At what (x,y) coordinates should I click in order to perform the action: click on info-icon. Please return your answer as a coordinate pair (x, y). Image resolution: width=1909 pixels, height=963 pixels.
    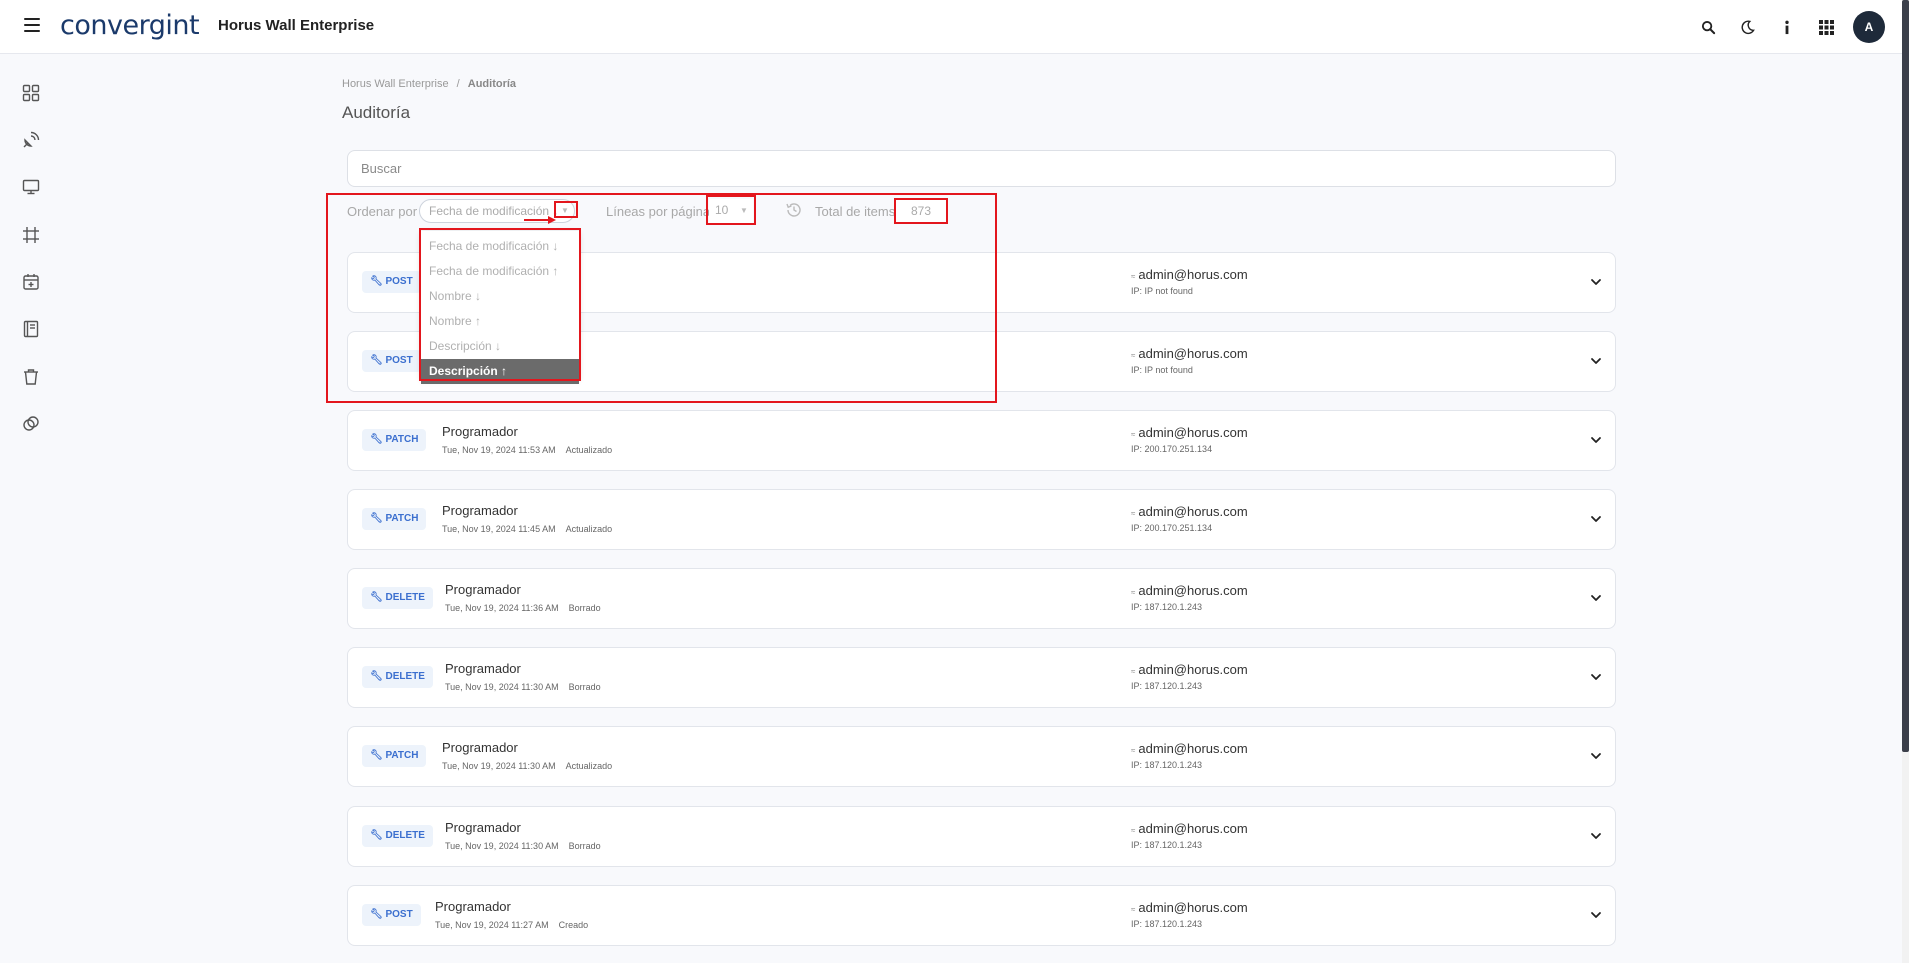
    Looking at the image, I should click on (1787, 27).